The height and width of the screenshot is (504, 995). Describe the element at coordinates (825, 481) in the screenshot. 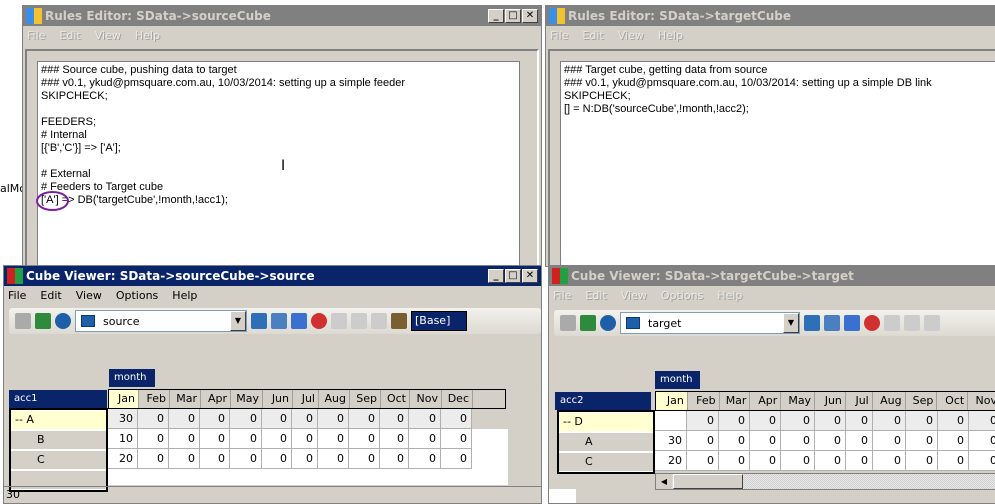

I see `horizontal-scrollbar: ◀` at that location.